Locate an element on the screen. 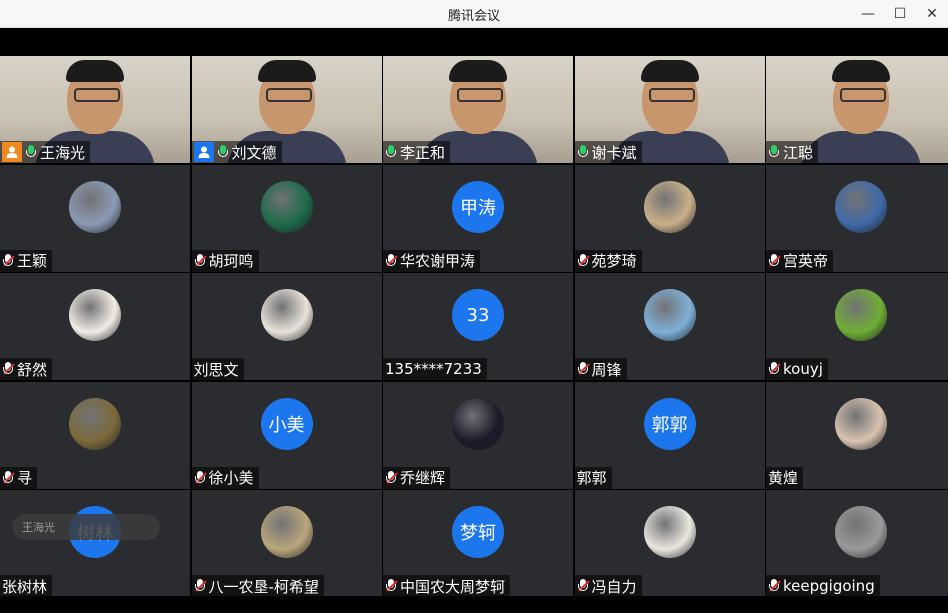 The width and height of the screenshot is (948, 613). participant-tile: 树林张树林 is located at coordinates (95, 543).